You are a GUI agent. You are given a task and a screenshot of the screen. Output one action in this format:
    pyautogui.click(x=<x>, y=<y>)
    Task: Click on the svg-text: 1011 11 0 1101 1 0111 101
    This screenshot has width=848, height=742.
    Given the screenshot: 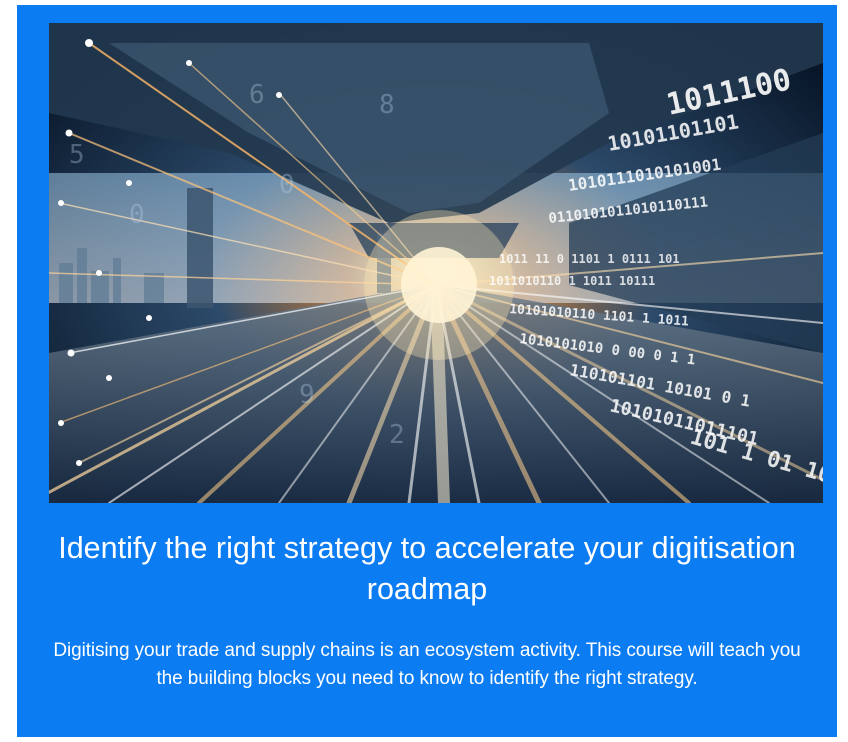 What is the action you would take?
    pyautogui.click(x=589, y=259)
    